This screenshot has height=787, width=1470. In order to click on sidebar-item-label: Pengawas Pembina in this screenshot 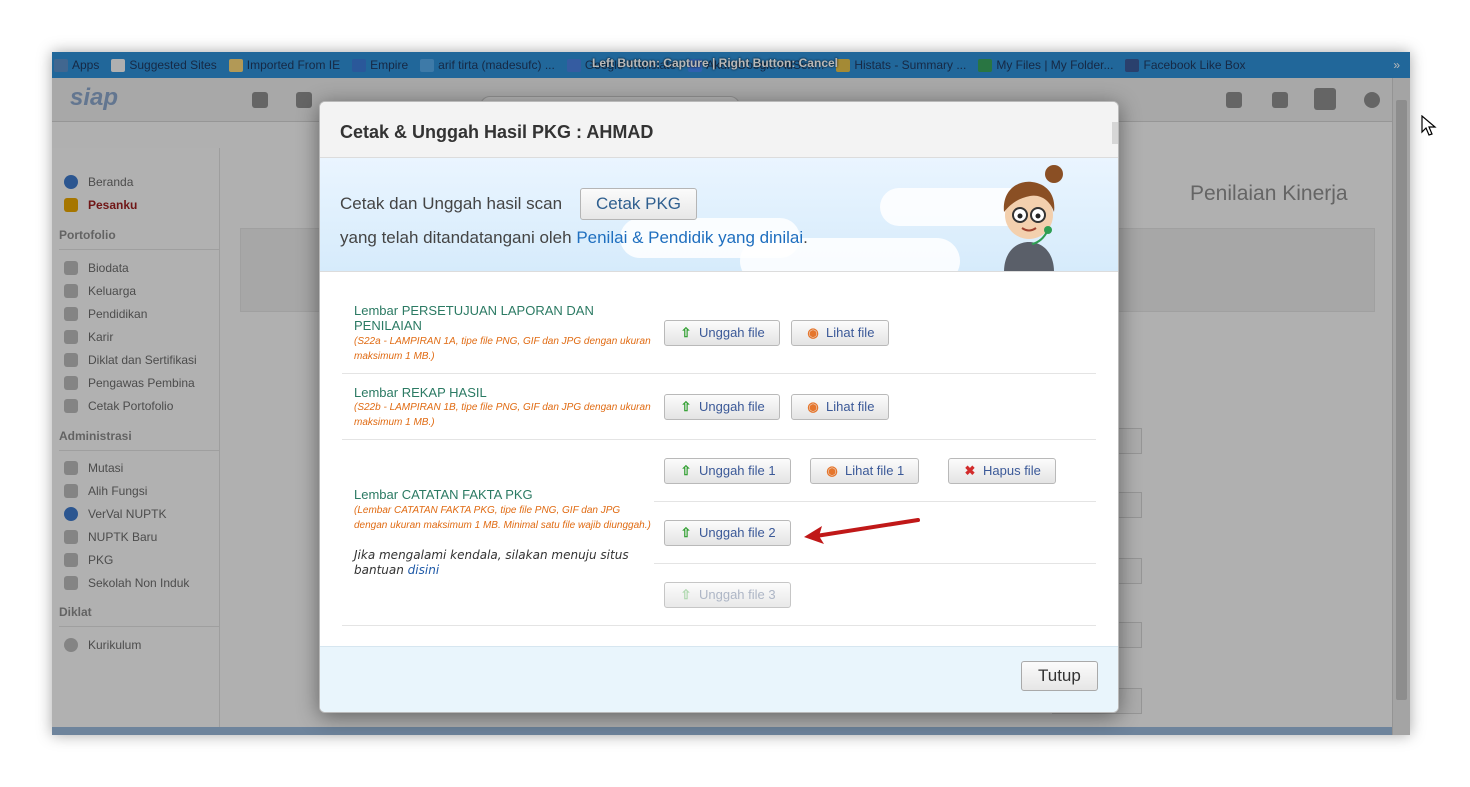, I will do `click(141, 383)`.